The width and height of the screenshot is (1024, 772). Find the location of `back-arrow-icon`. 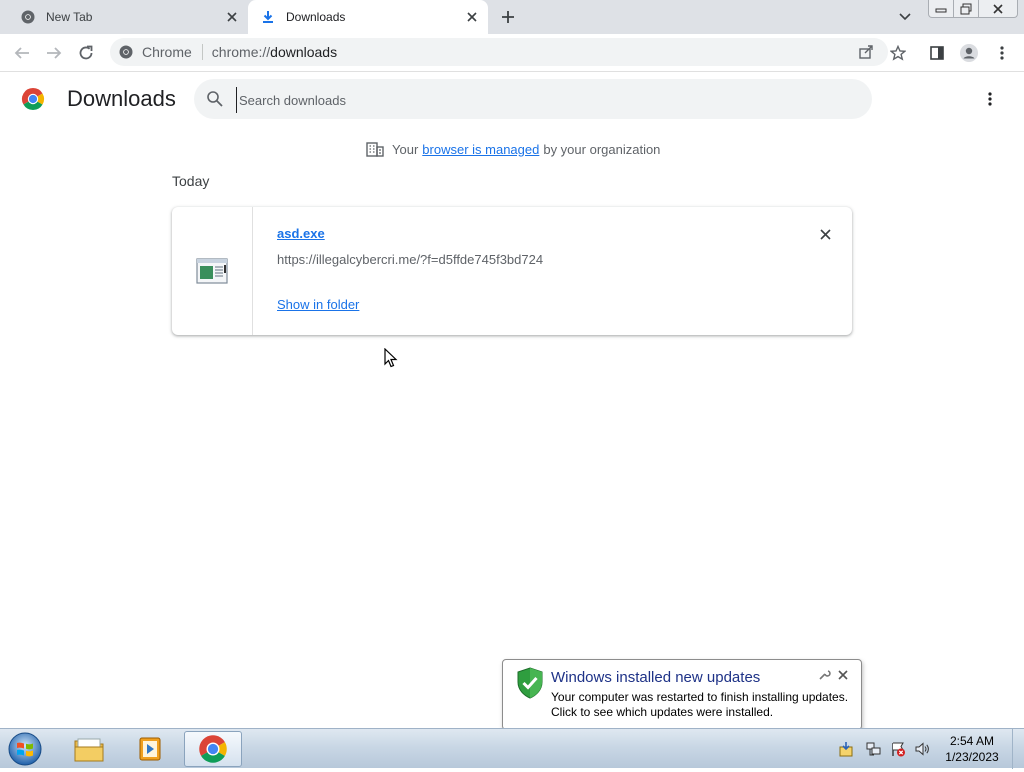

back-arrow-icon is located at coordinates (22, 53).